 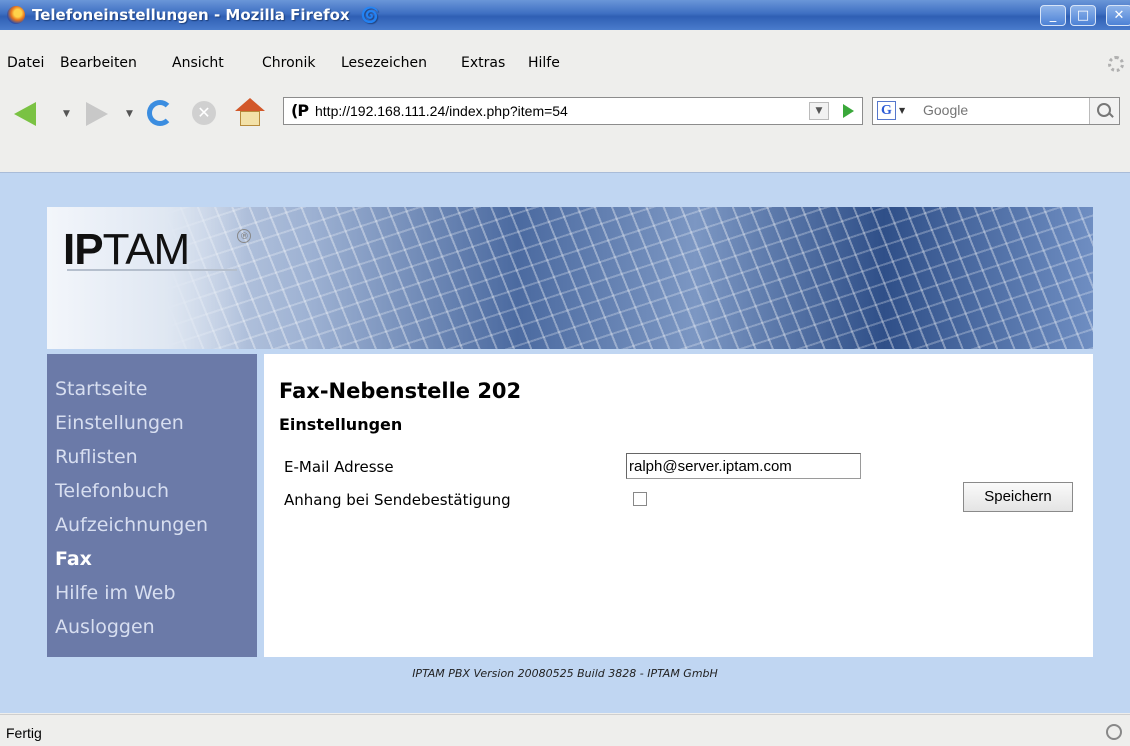 I want to click on stop-icon: ✕, so click(x=204, y=113).